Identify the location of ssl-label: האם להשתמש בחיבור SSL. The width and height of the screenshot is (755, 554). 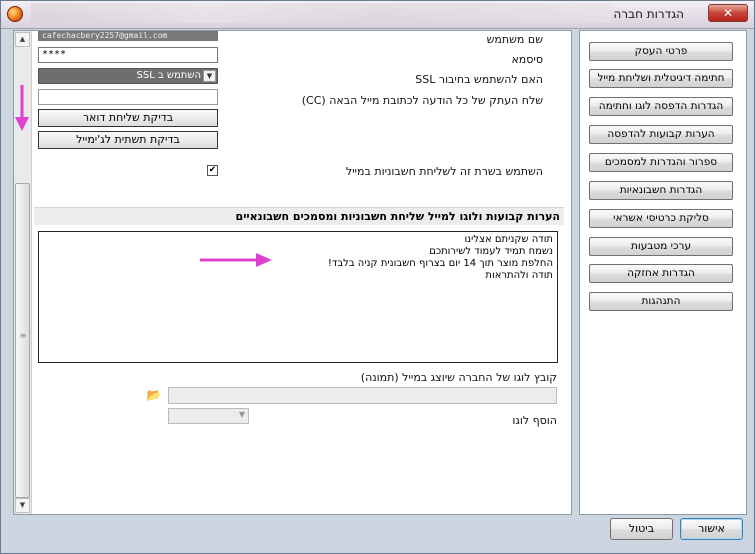
(479, 79).